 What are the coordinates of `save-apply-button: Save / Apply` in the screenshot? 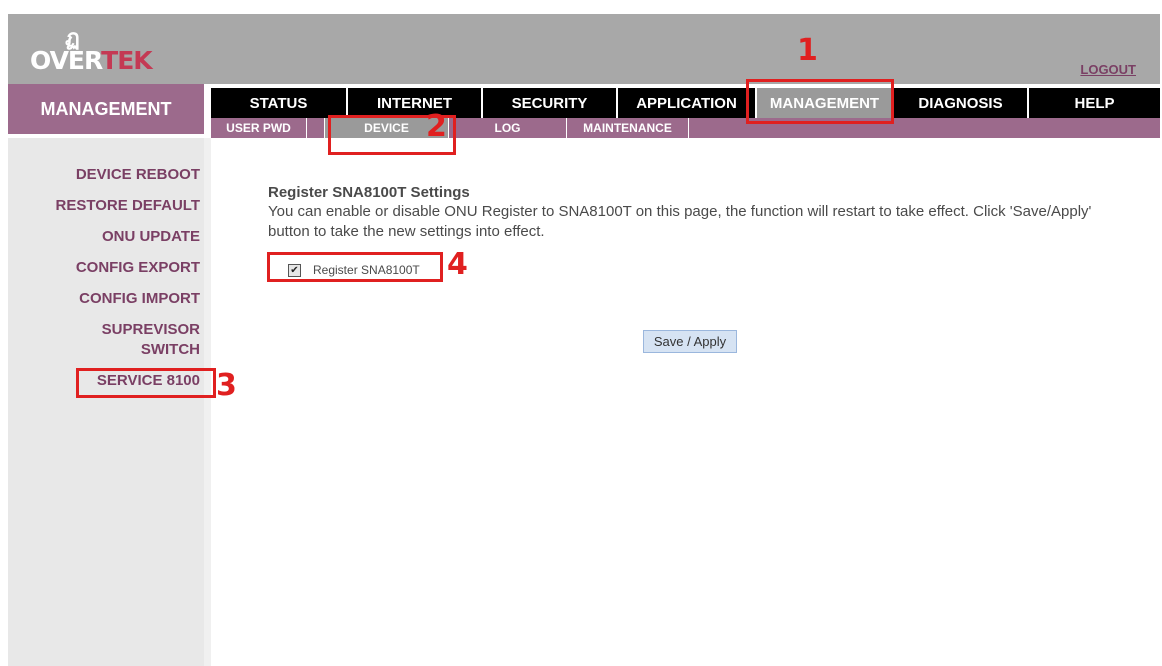 It's located at (690, 341).